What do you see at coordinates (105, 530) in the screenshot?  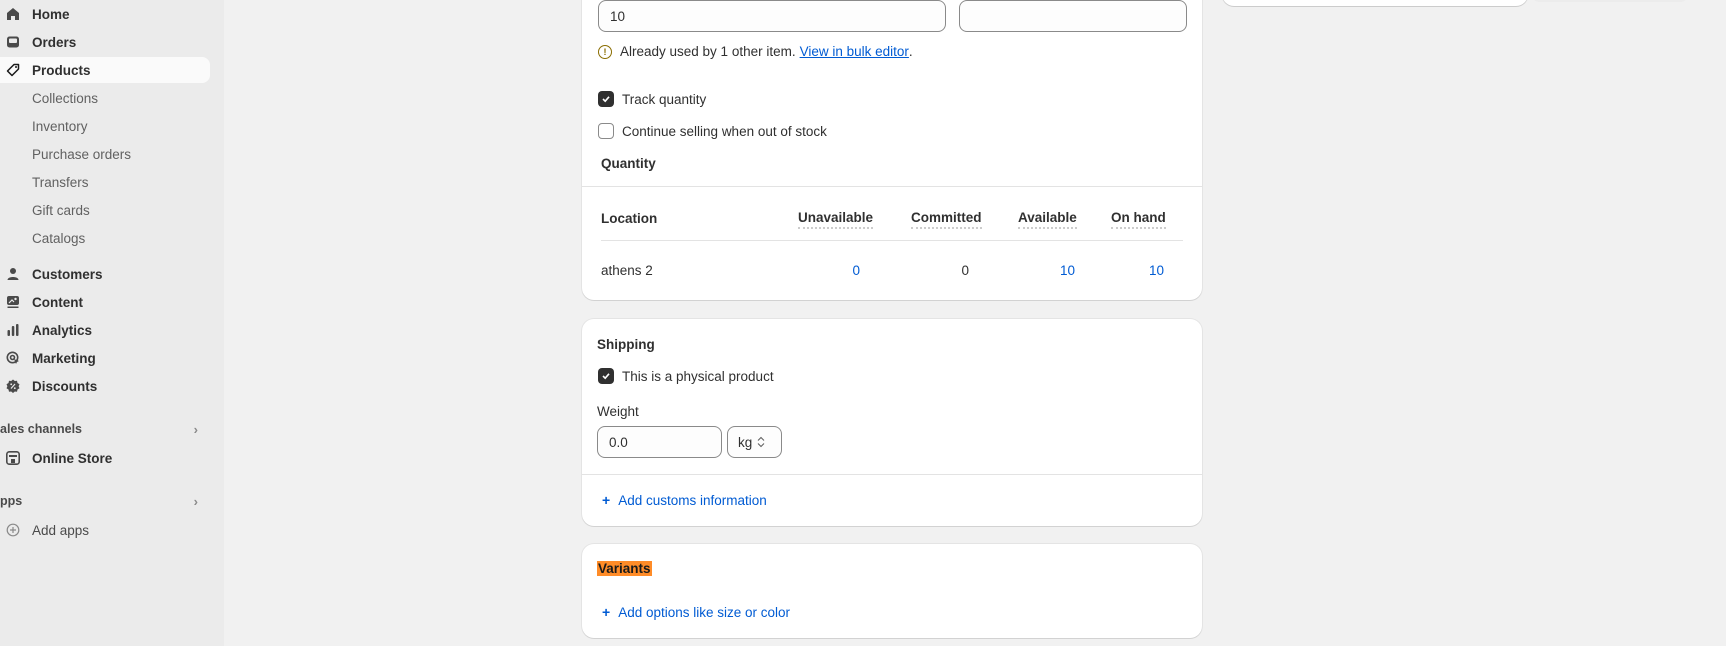 I see `sidebar-item-add-apps: Add apps` at bounding box center [105, 530].